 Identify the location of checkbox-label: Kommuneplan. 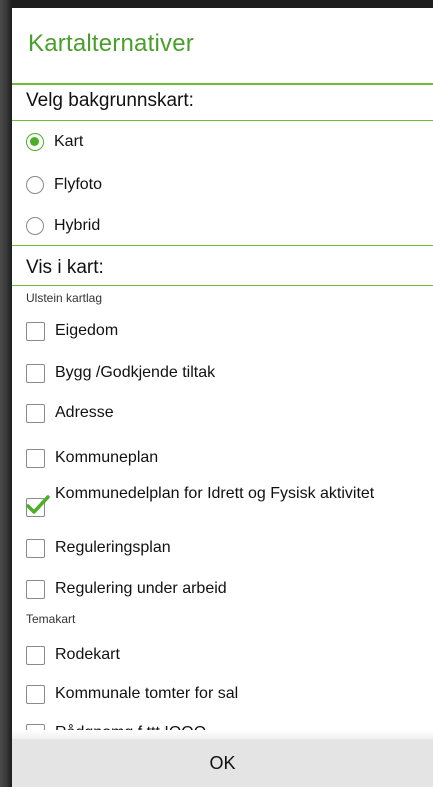
(107, 457).